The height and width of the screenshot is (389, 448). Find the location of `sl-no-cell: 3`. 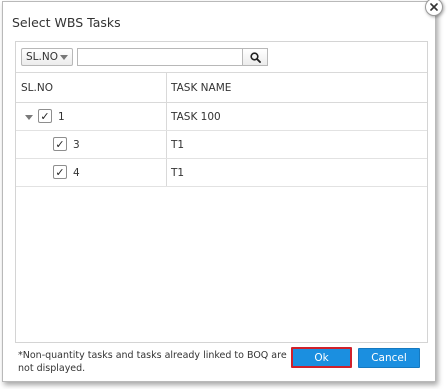

sl-no-cell: 3 is located at coordinates (76, 144).